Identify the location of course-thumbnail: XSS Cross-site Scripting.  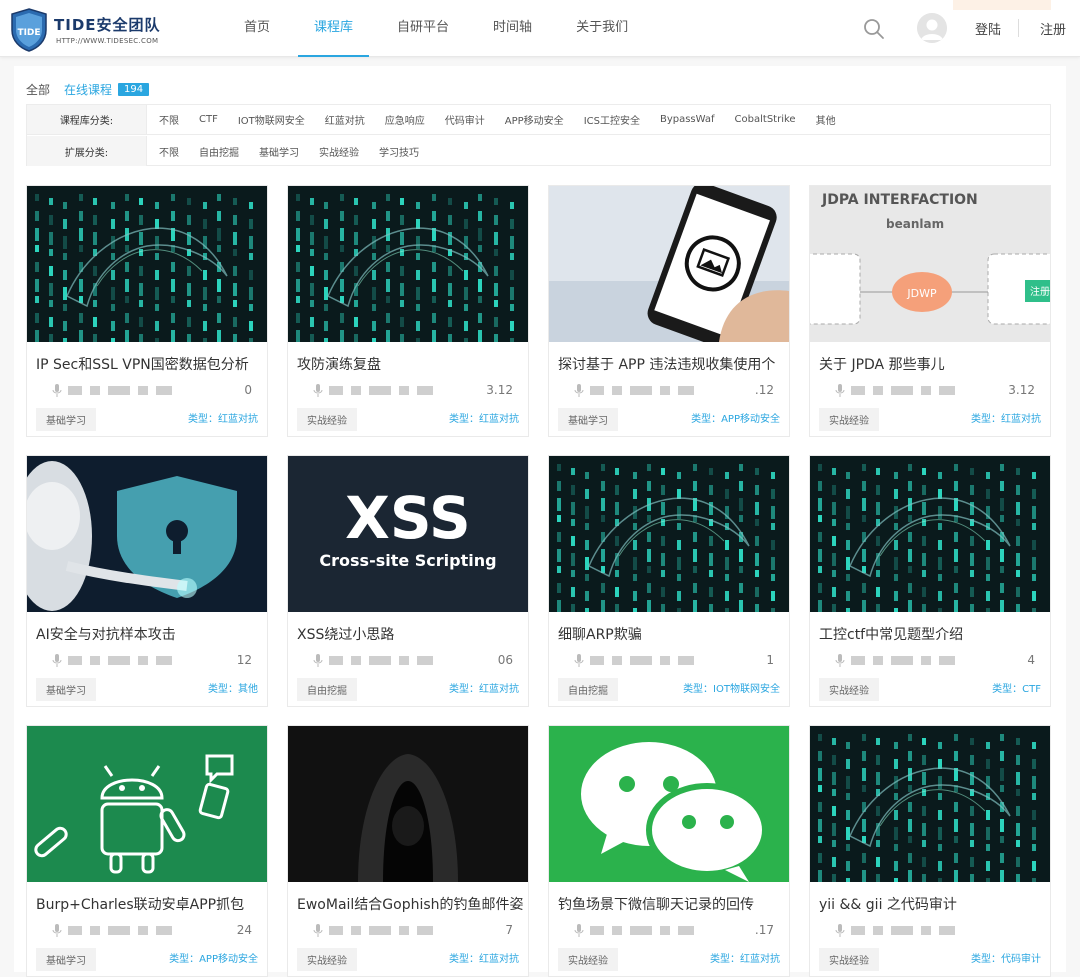
(408, 534).